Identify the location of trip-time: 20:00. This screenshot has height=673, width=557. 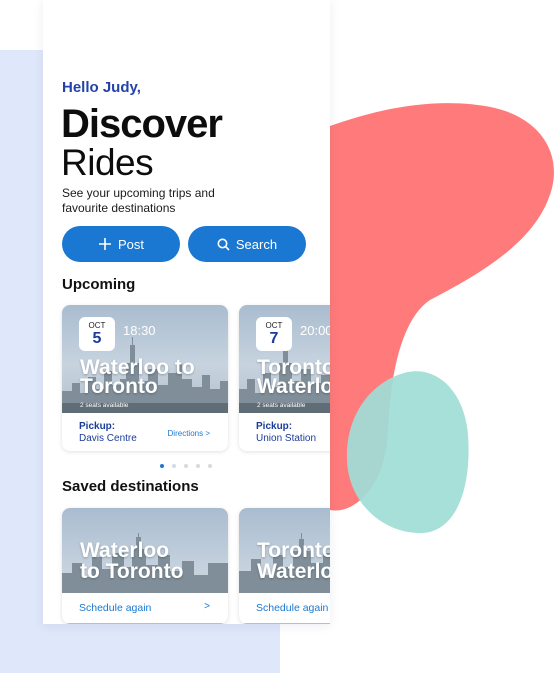
(315, 330).